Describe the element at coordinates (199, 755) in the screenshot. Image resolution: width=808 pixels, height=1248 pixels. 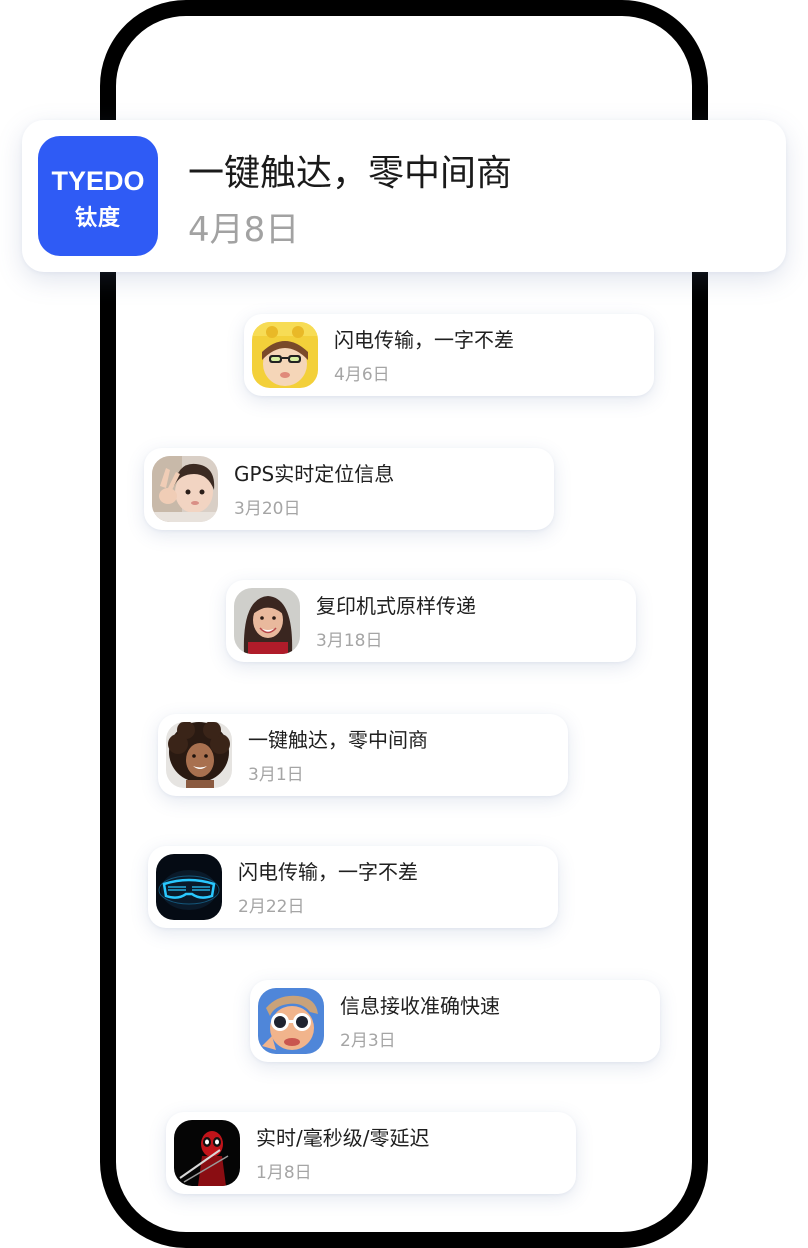
I see `curly-hair-woman-avatar` at that location.